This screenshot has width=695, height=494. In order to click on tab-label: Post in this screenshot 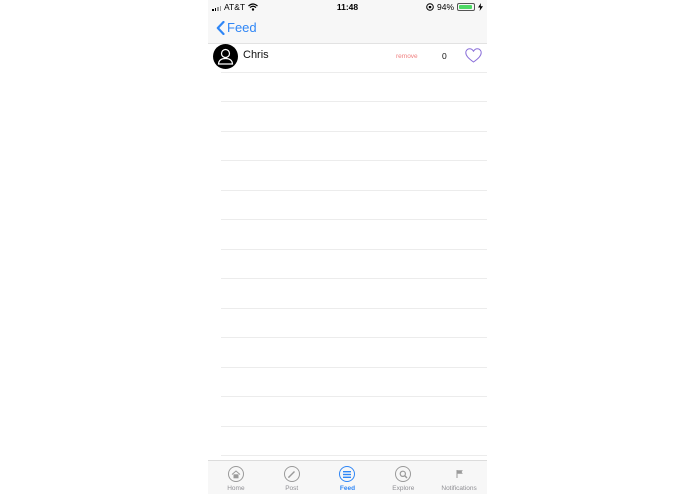, I will do `click(292, 488)`.